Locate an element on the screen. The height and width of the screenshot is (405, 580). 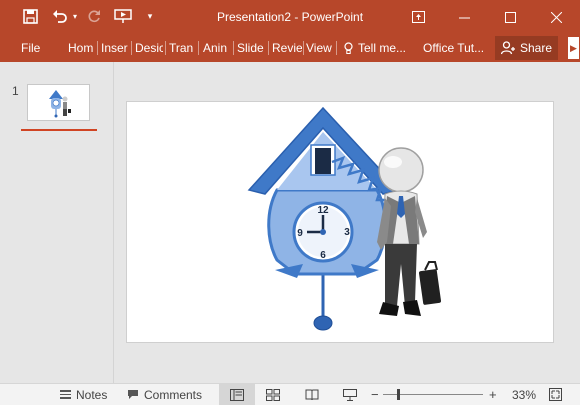
share-button: Share is located at coordinates (526, 48).